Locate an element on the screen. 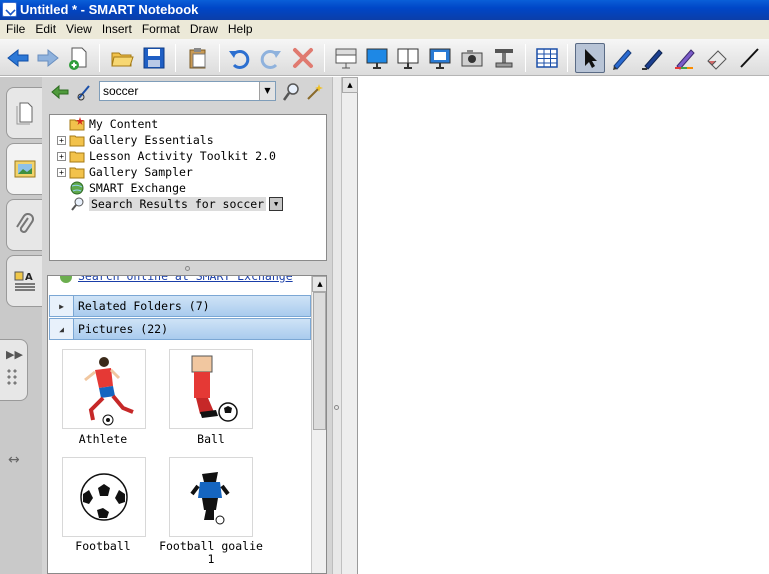 The image size is (769, 574). save-disk-icon is located at coordinates (154, 58).